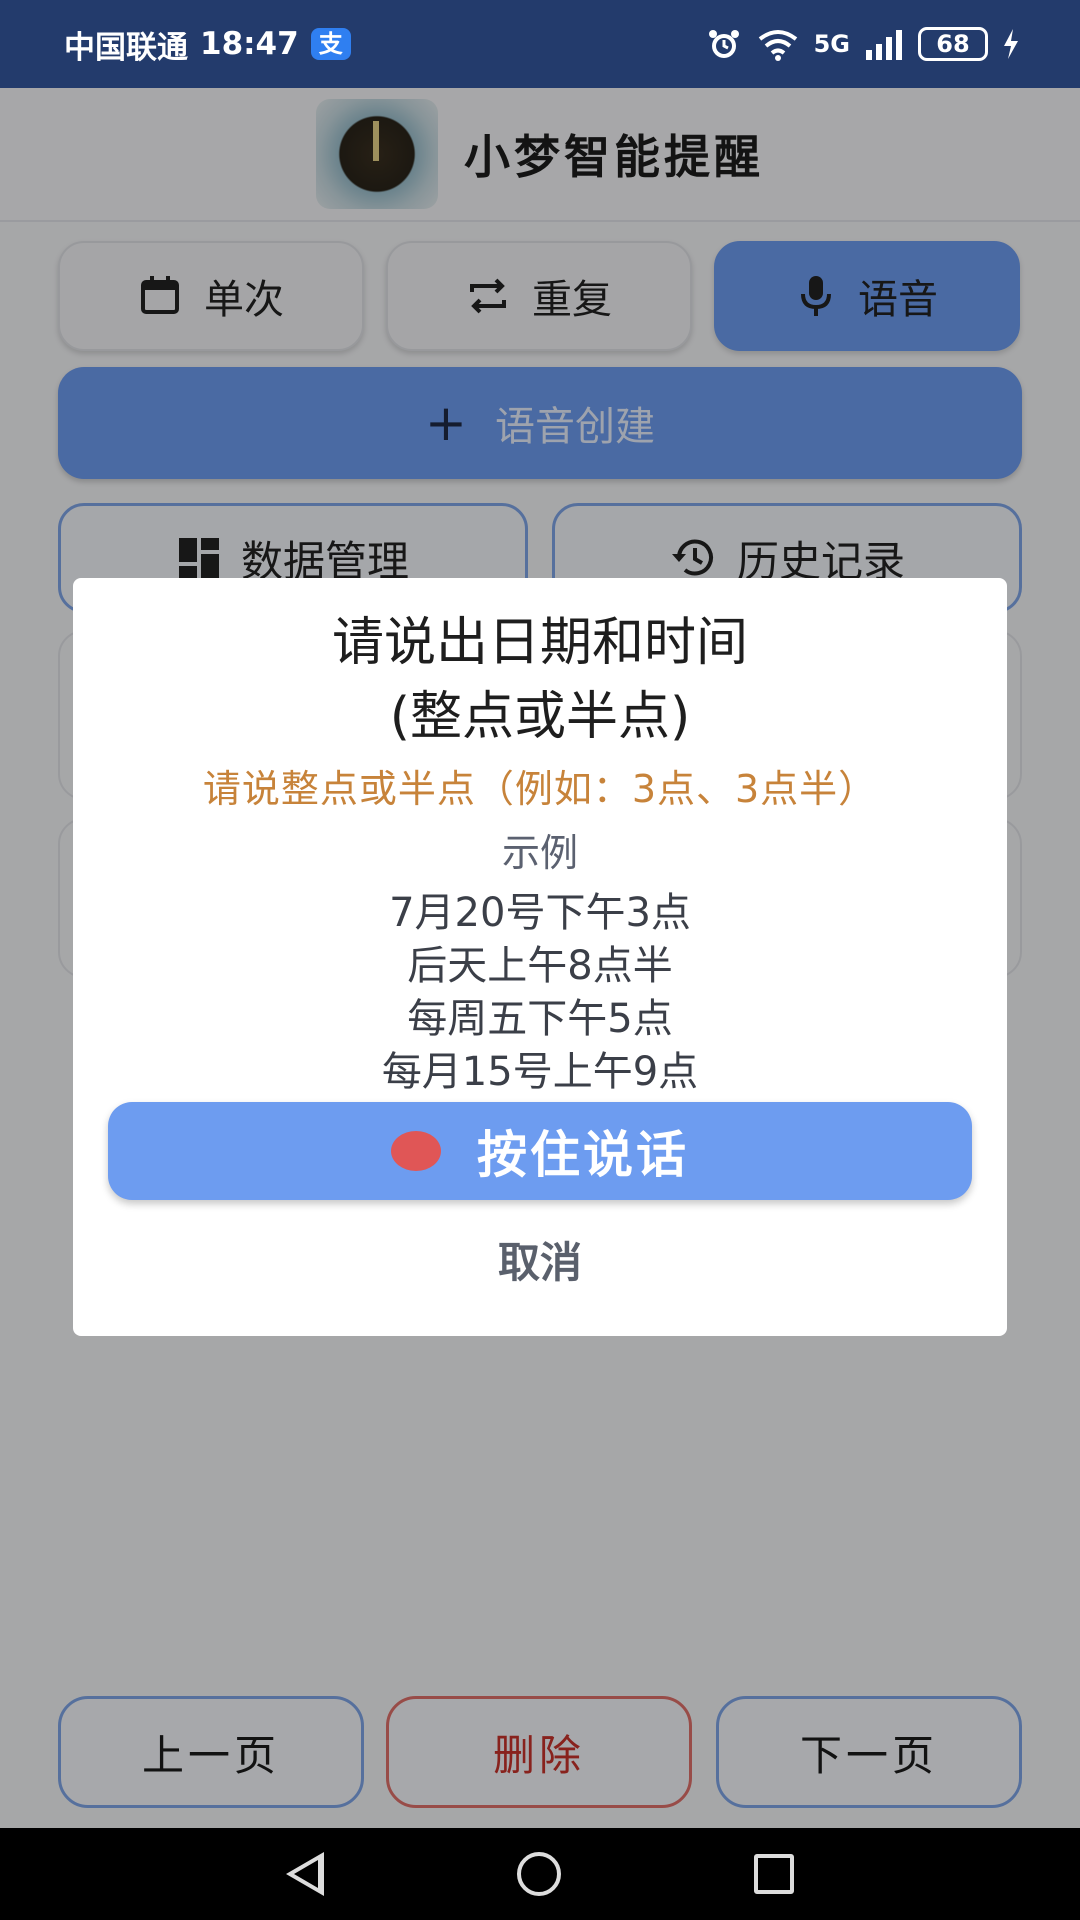  I want to click on cancel-button: 取消, so click(540, 1263).